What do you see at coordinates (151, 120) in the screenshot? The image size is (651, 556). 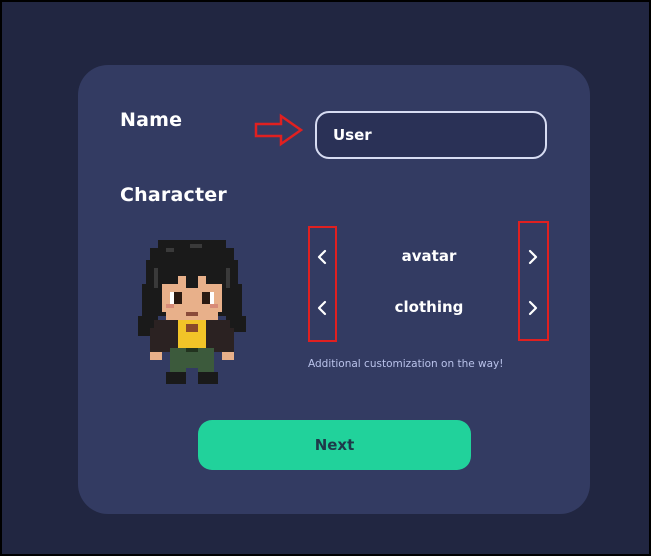 I see `name-label: Name` at bounding box center [151, 120].